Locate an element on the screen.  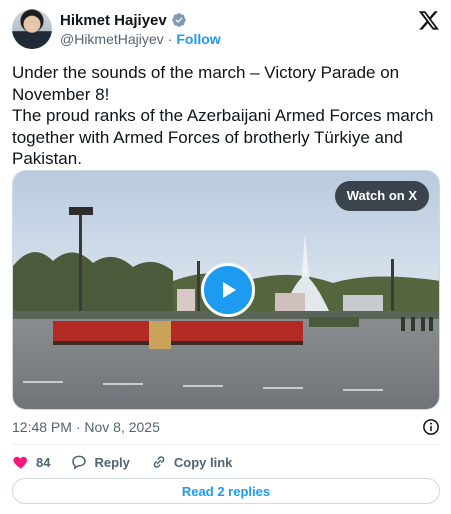
read-replies-button: Read 2 replies is located at coordinates (226, 491).